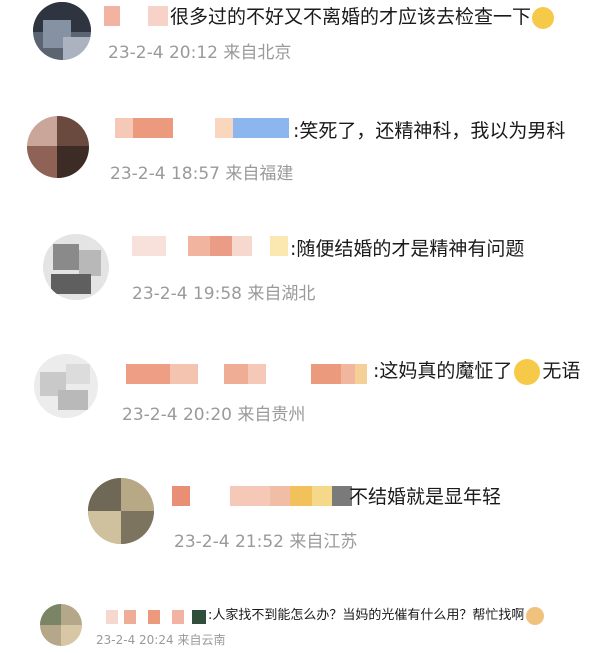 The height and width of the screenshot is (653, 614). Describe the element at coordinates (535, 615) in the screenshot. I see `doge-emoji-icon` at that location.